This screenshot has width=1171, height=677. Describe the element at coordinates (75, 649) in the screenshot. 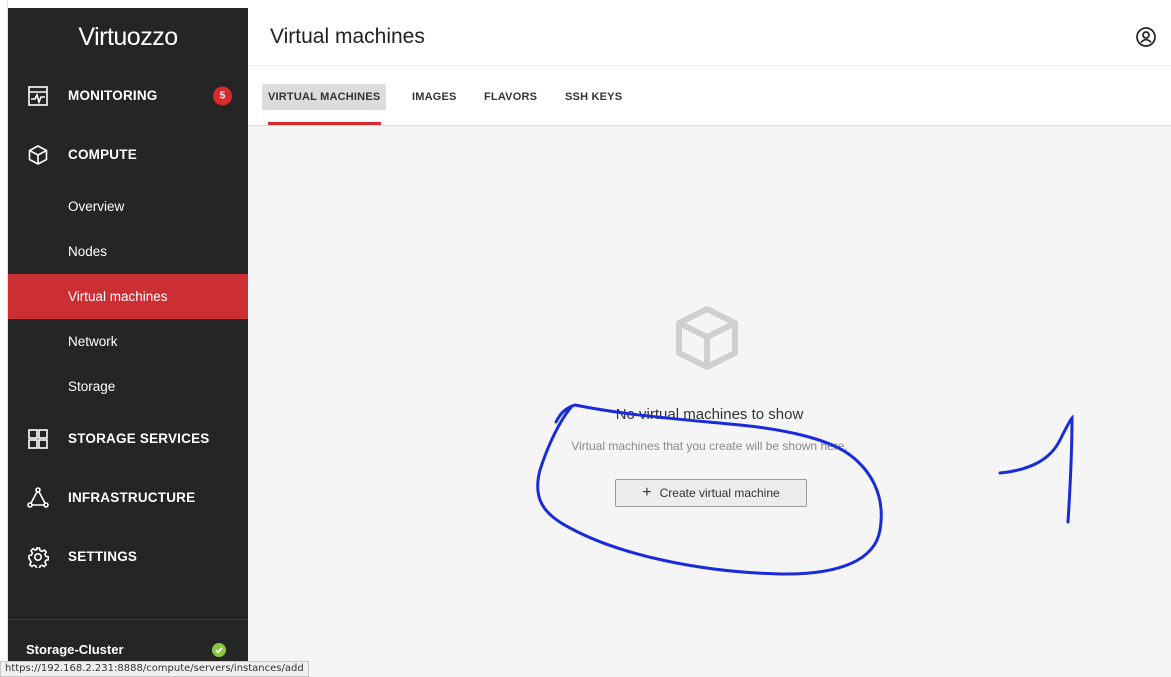

I see `cluster-name: Storage-Cluster` at that location.